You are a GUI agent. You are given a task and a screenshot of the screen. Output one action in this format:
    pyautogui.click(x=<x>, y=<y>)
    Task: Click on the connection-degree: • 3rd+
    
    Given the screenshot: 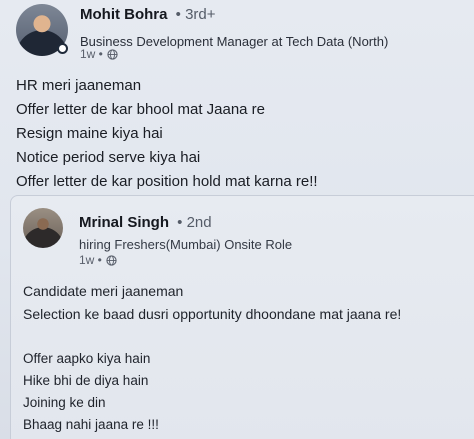 What is the action you would take?
    pyautogui.click(x=195, y=14)
    